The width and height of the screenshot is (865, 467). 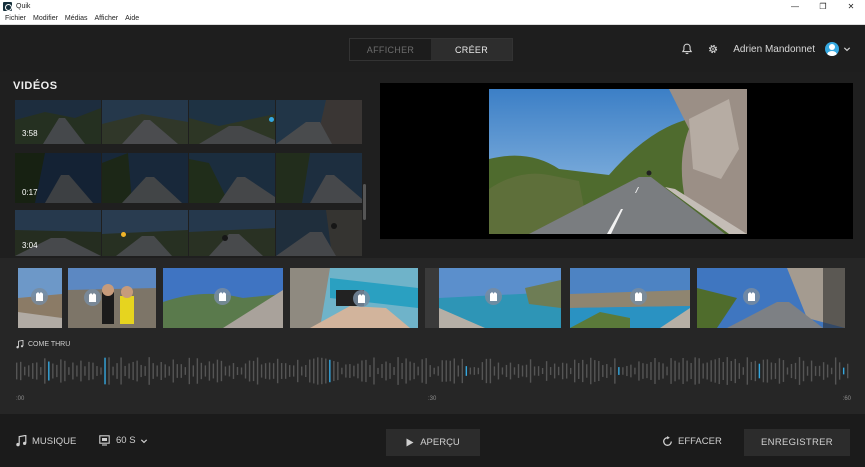 What do you see at coordinates (364, 202) in the screenshot?
I see `library-scrollbar` at bounding box center [364, 202].